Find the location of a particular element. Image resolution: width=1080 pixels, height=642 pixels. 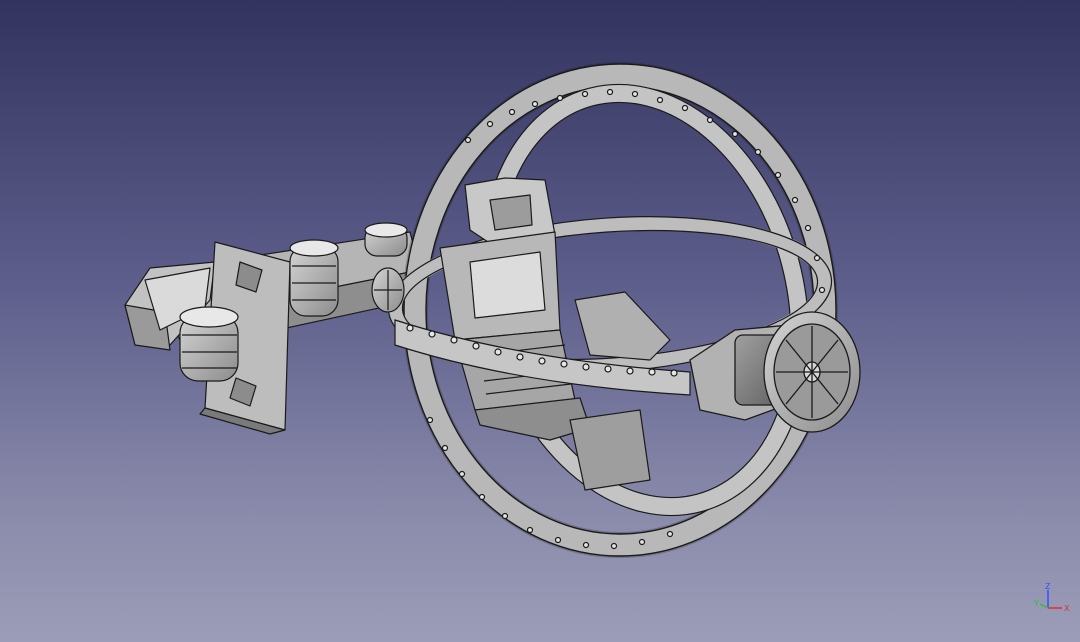

mount-bracket is located at coordinates (275, 333).